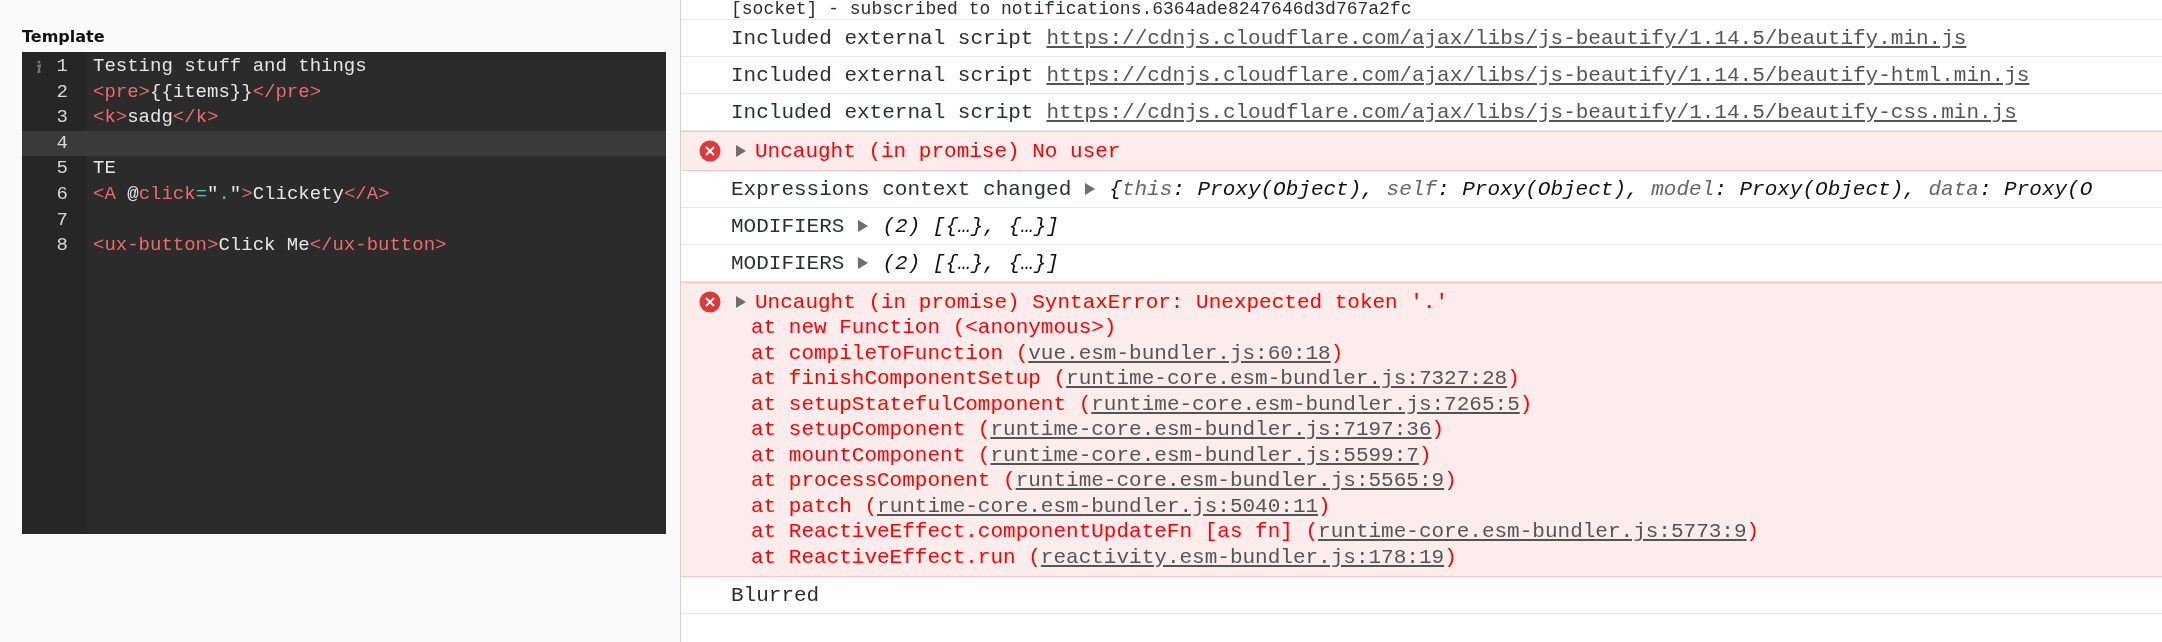 This screenshot has width=2162, height=642. Describe the element at coordinates (64, 37) in the screenshot. I see `panel-label: Template` at that location.